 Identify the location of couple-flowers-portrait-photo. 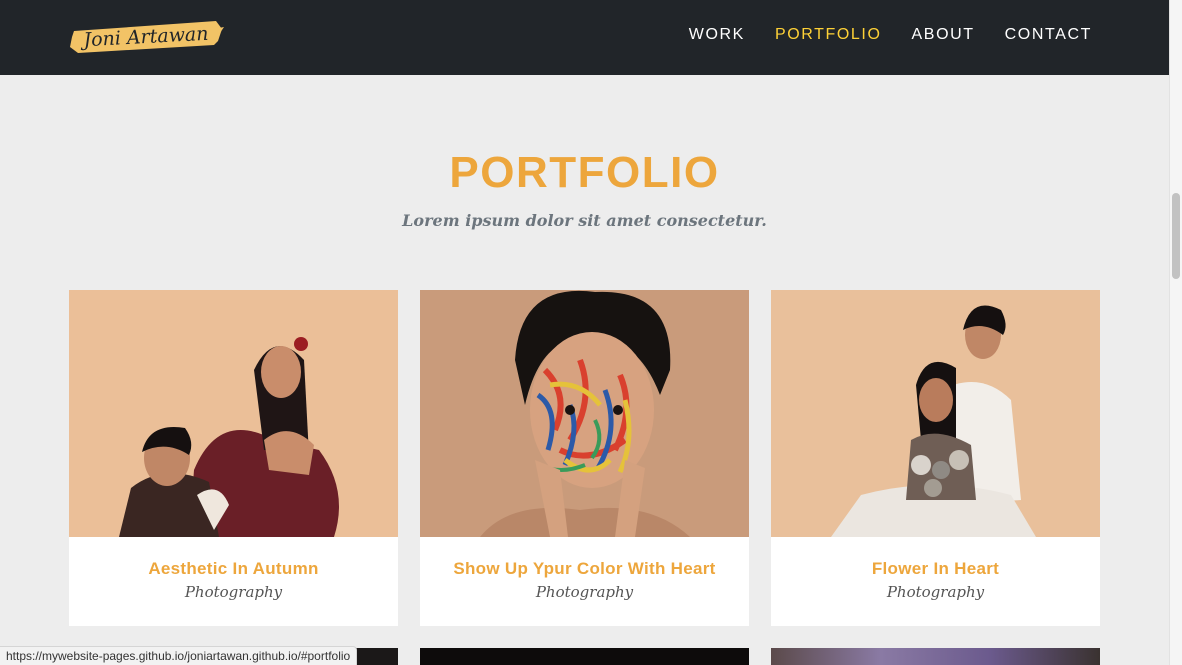
(935, 413).